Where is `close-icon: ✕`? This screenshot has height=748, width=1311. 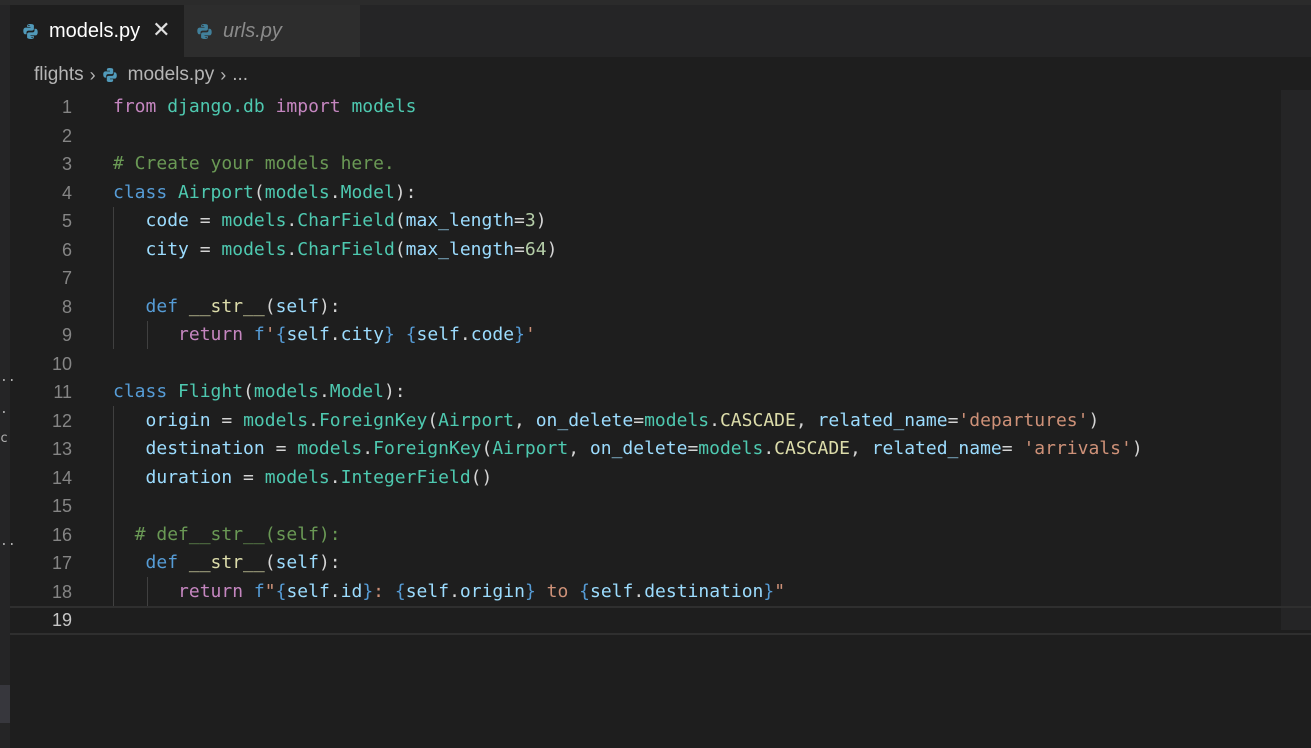
close-icon: ✕ is located at coordinates (161, 31).